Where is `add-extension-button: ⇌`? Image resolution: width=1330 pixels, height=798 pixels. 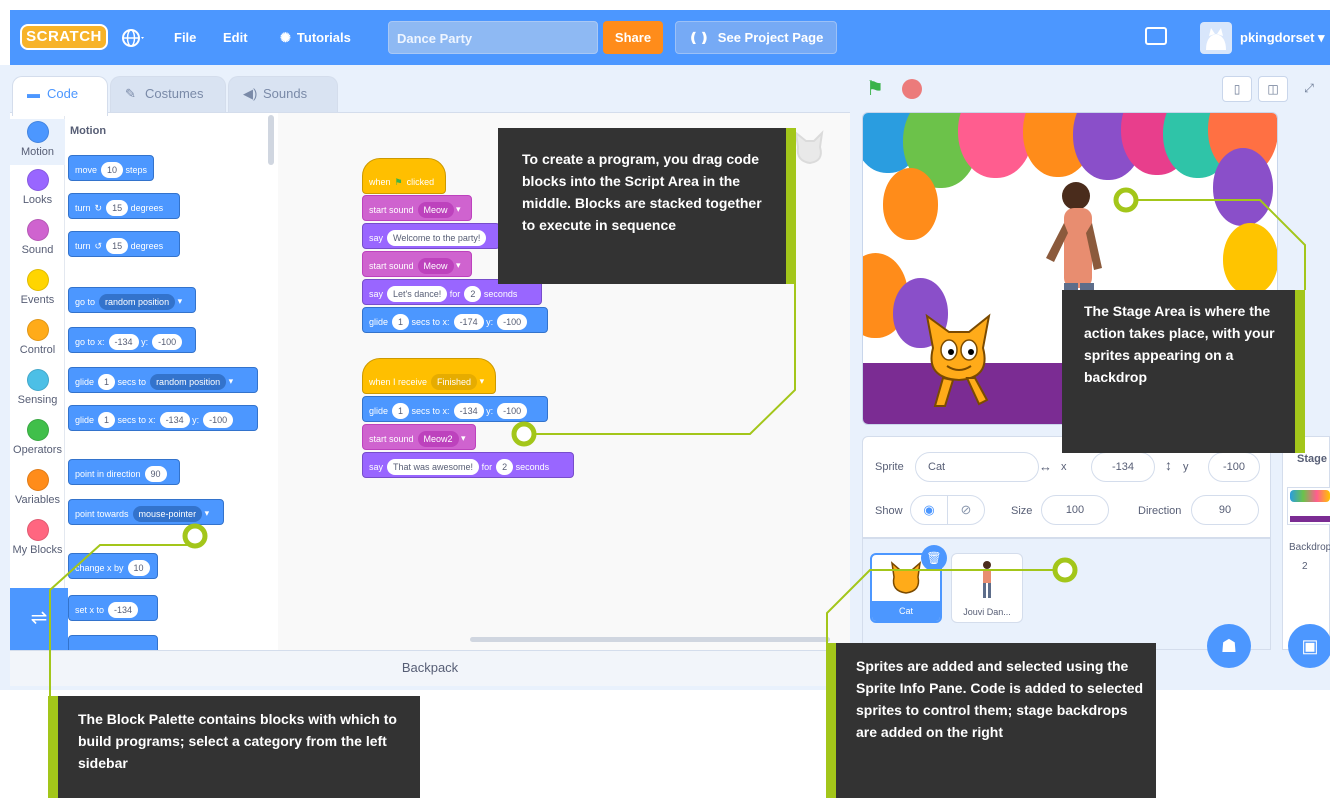
add-extension-button: ⇌ is located at coordinates (39, 619).